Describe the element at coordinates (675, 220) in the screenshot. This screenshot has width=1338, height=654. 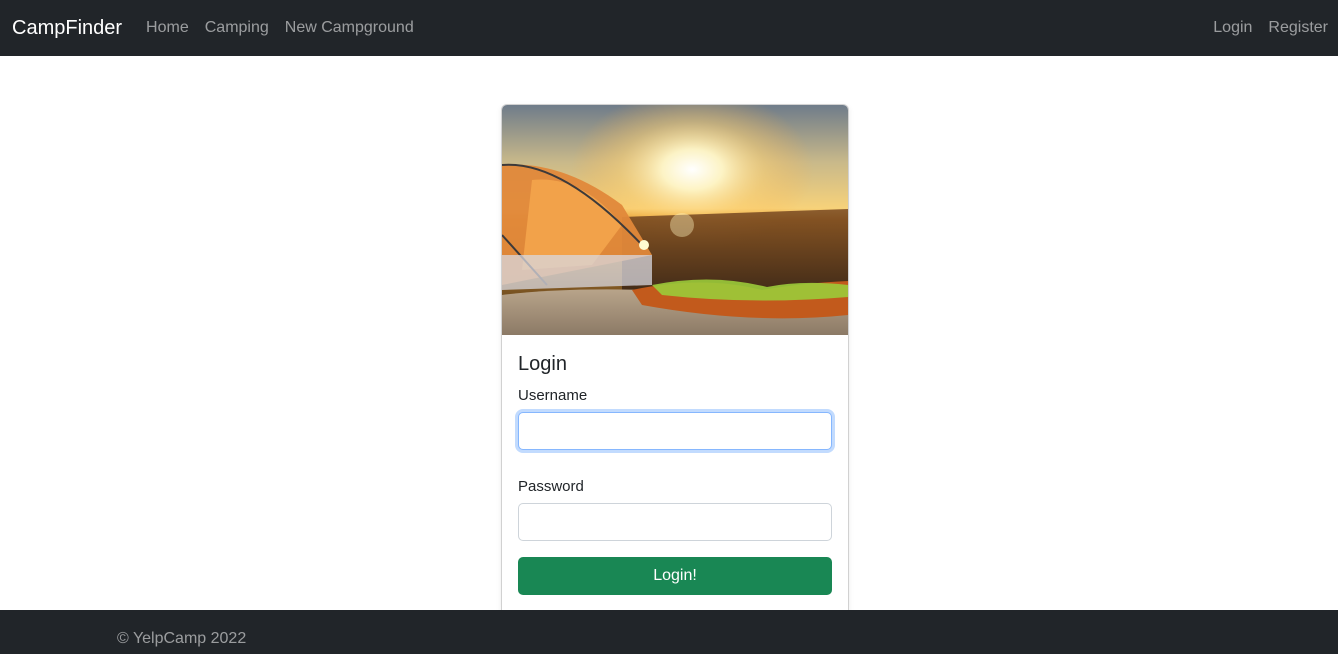
I see `camping-tent-photo` at that location.